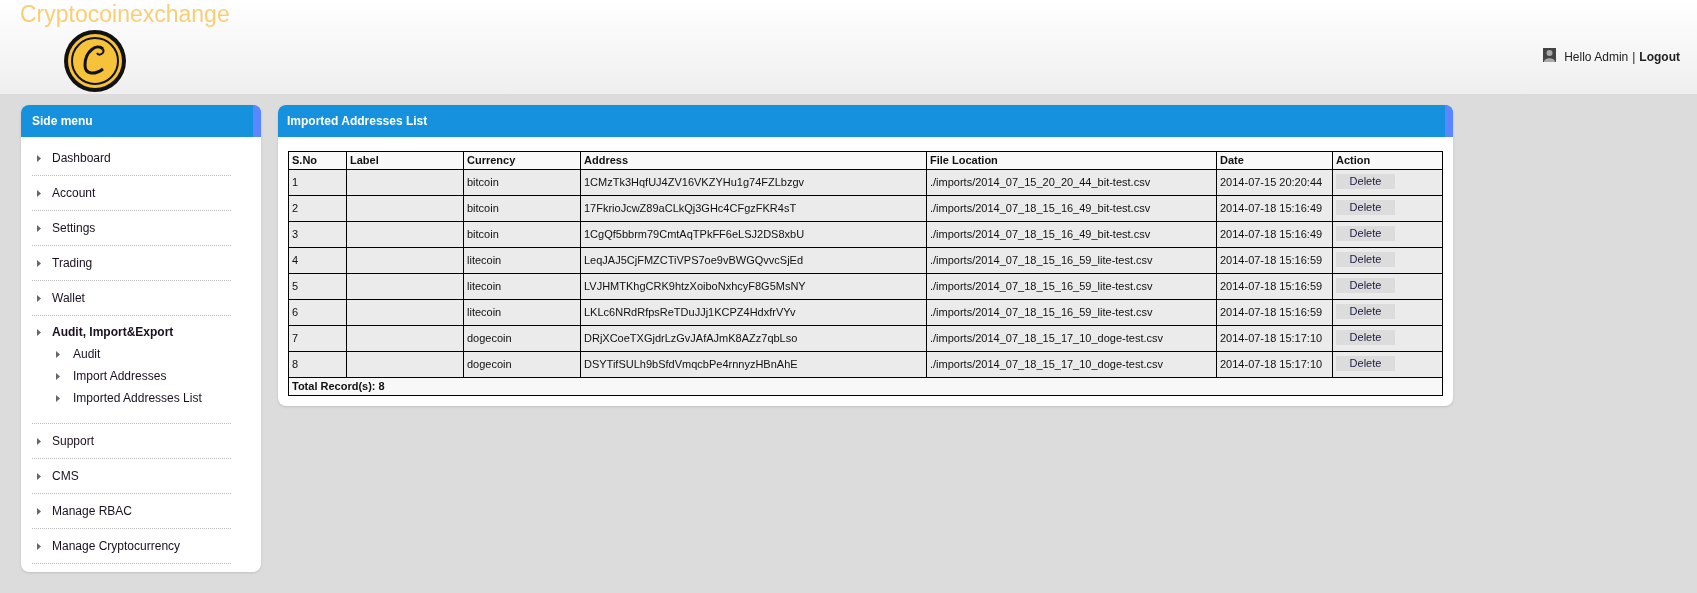 The height and width of the screenshot is (593, 1697). I want to click on table-cell: 5, so click(317, 286).